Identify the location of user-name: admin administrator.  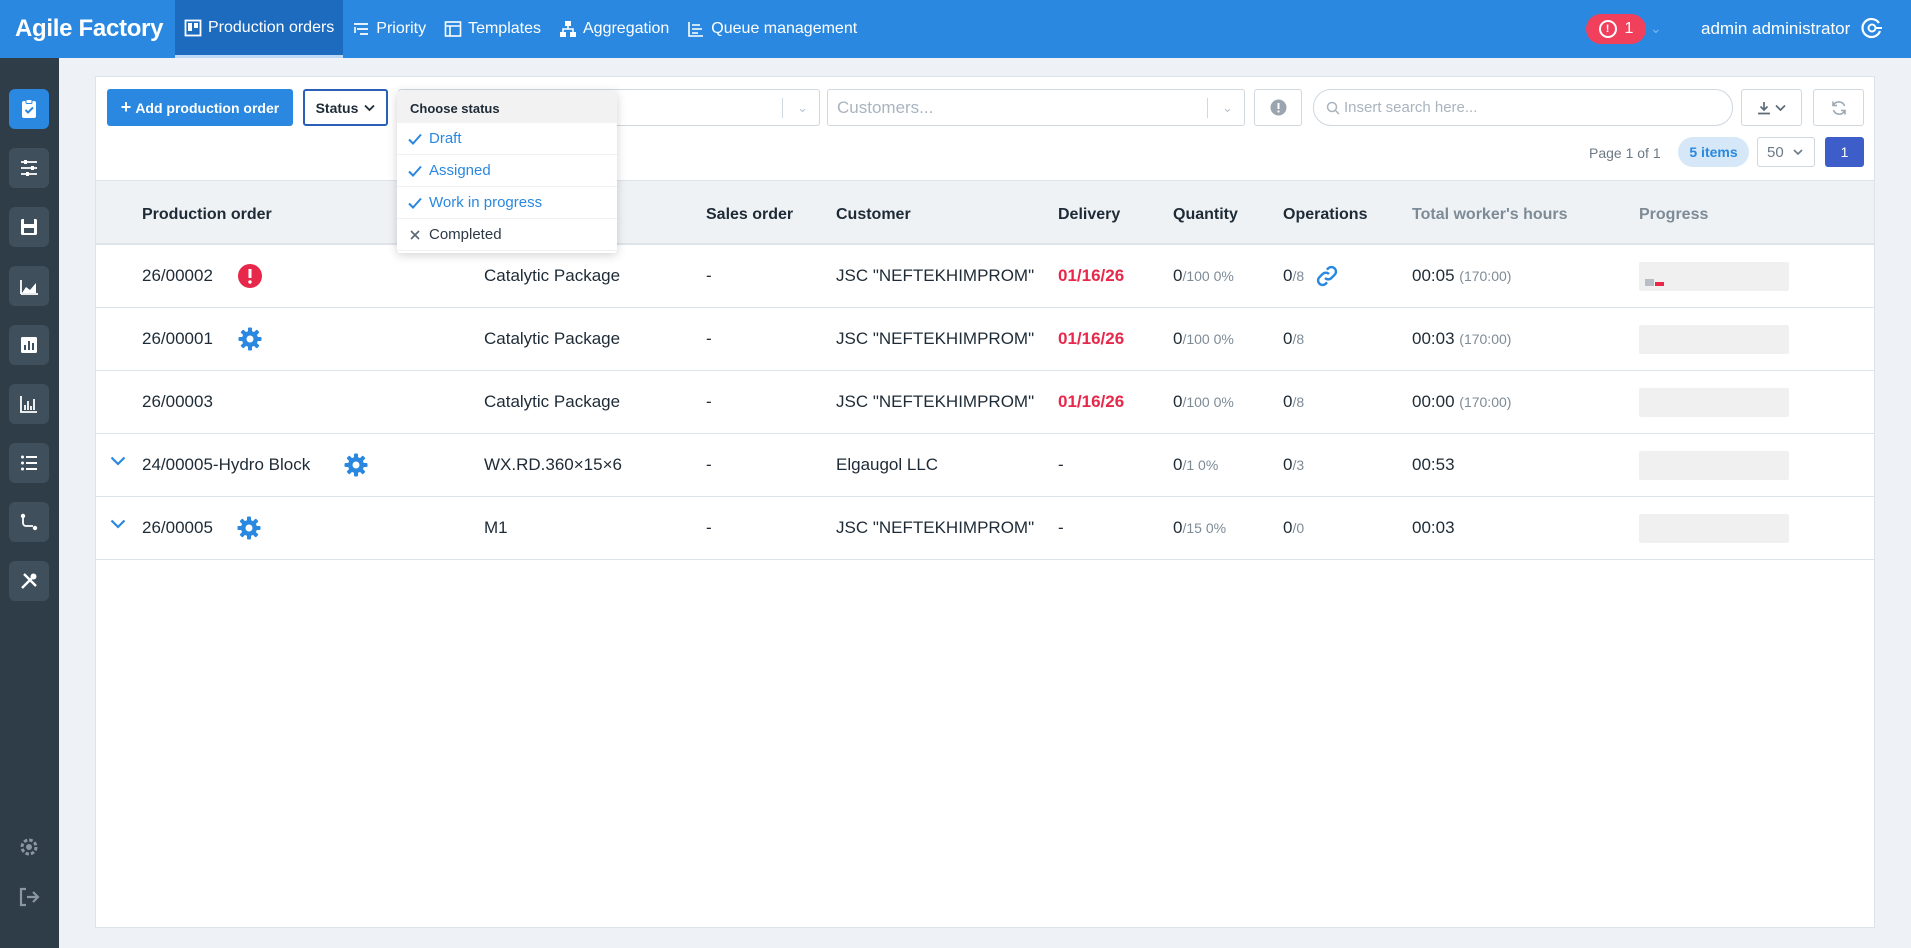
(1775, 29).